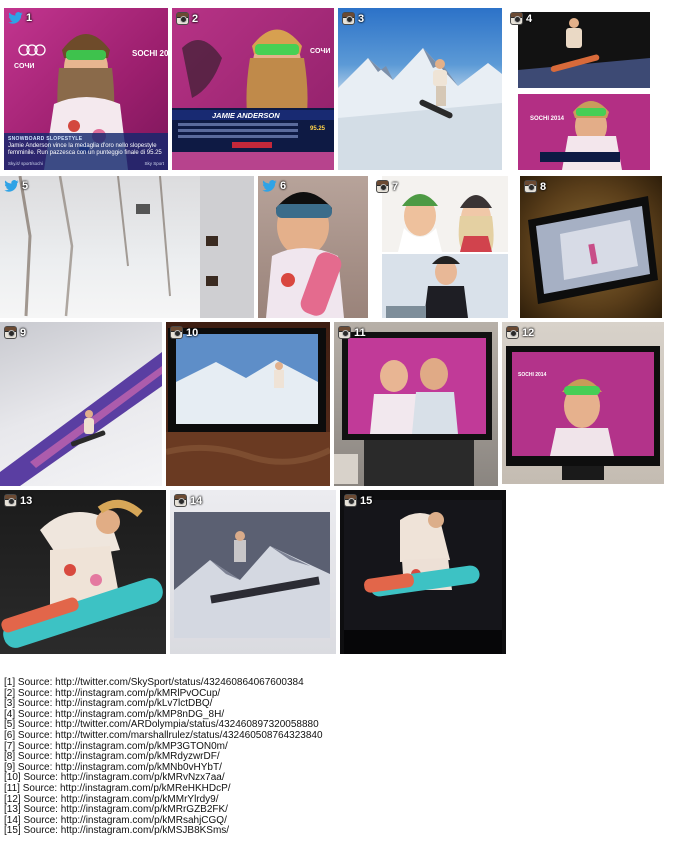  I want to click on photo-1-number: 1, so click(29, 18).